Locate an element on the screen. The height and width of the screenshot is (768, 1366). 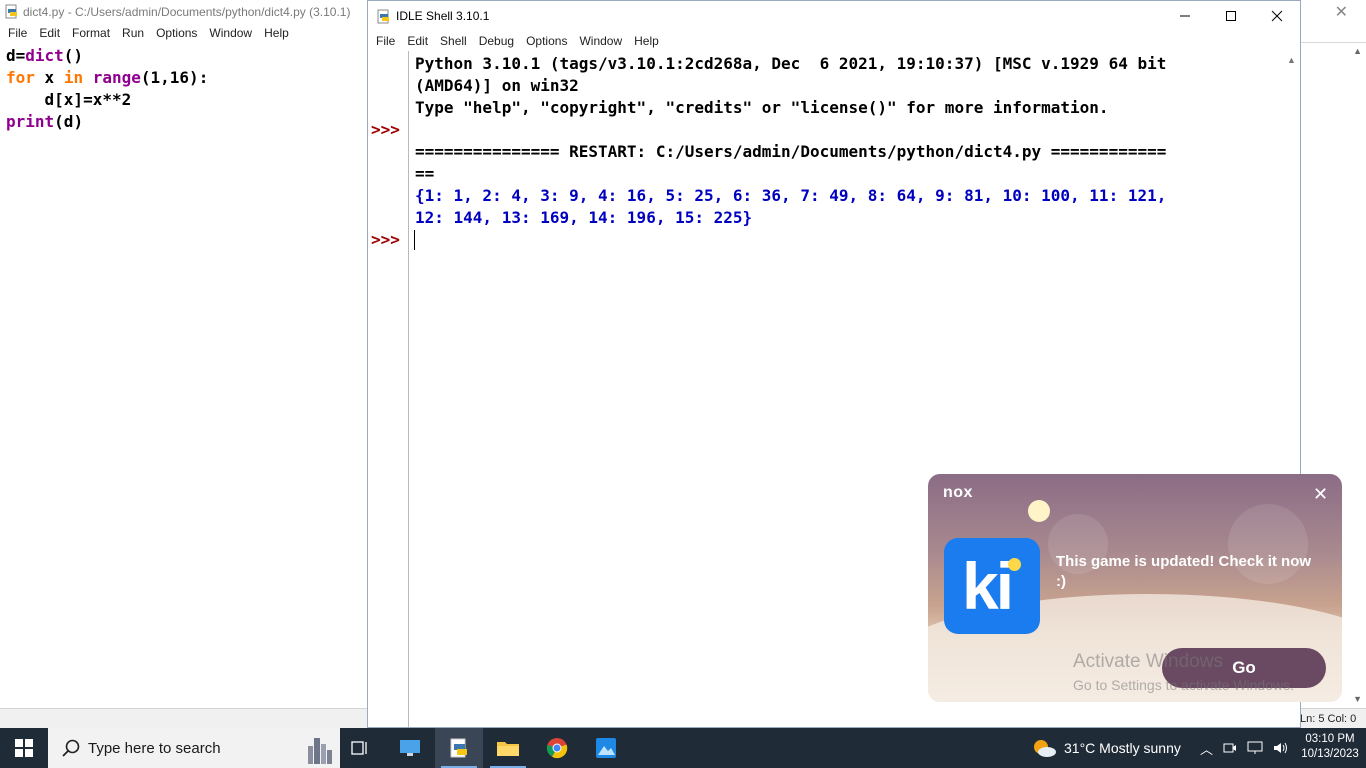
ki-app-icon-label: ki is located at coordinates (988, 586).